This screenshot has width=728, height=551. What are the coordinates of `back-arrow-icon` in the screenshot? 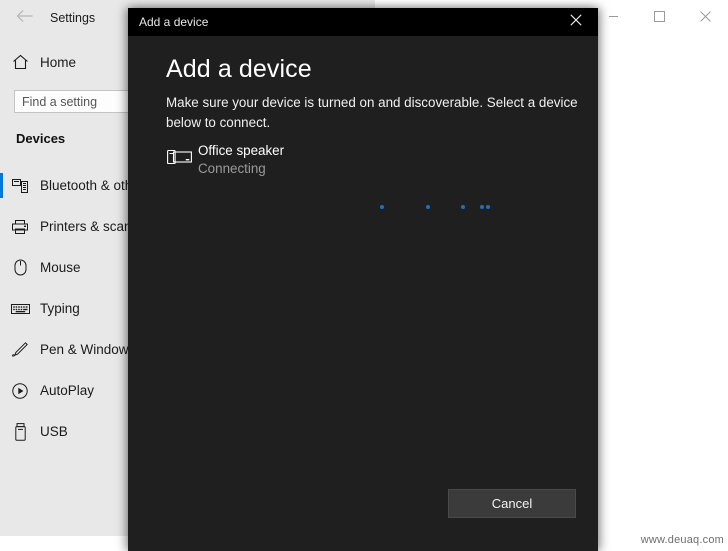 It's located at (25, 18).